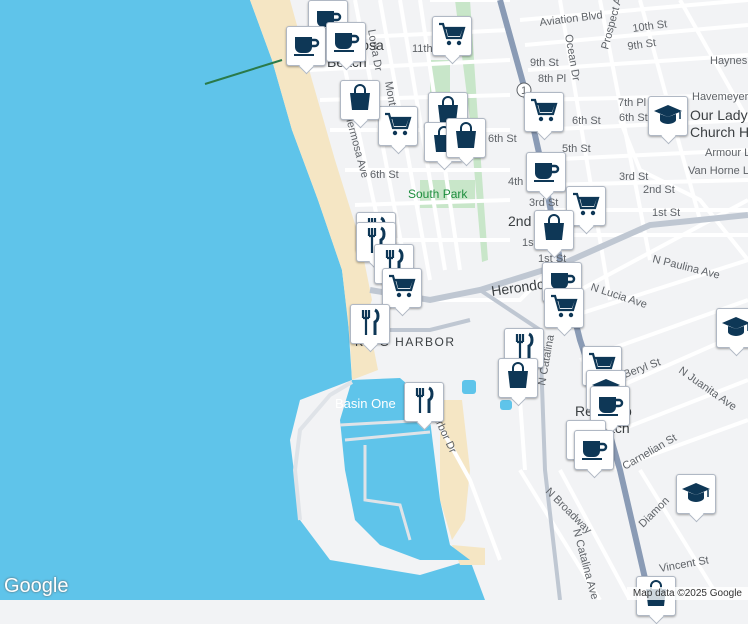  I want to click on label-armour: Armour L, so click(726, 153).